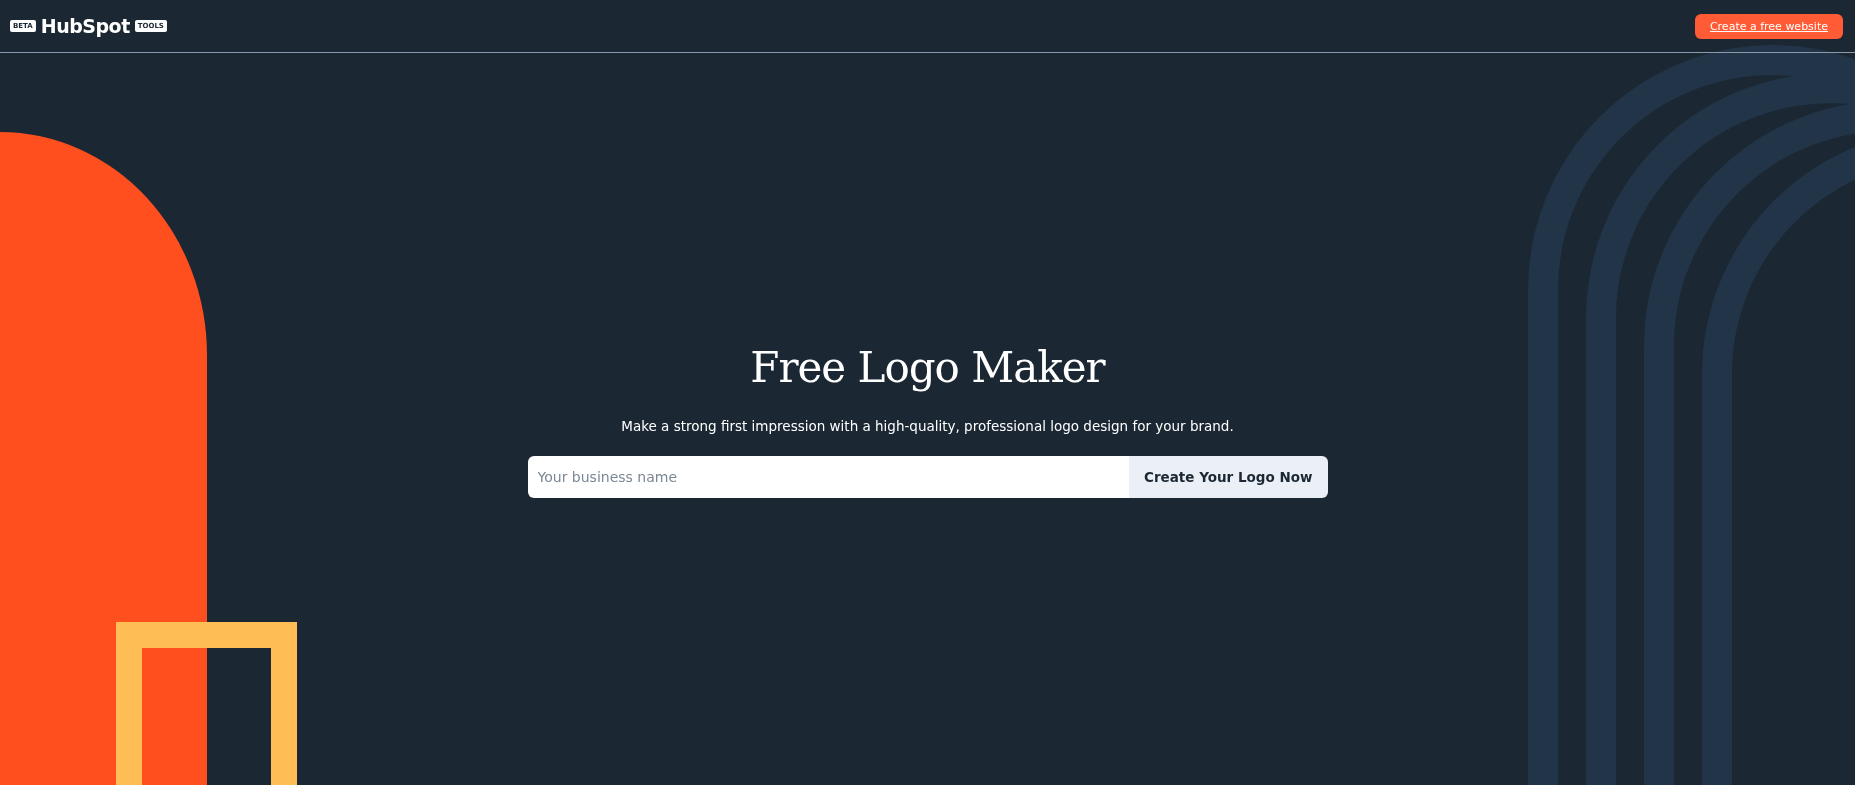 Image resolution: width=1855 pixels, height=785 pixels. What do you see at coordinates (927, 367) in the screenshot?
I see `page-title: Free Logo Maker` at bounding box center [927, 367].